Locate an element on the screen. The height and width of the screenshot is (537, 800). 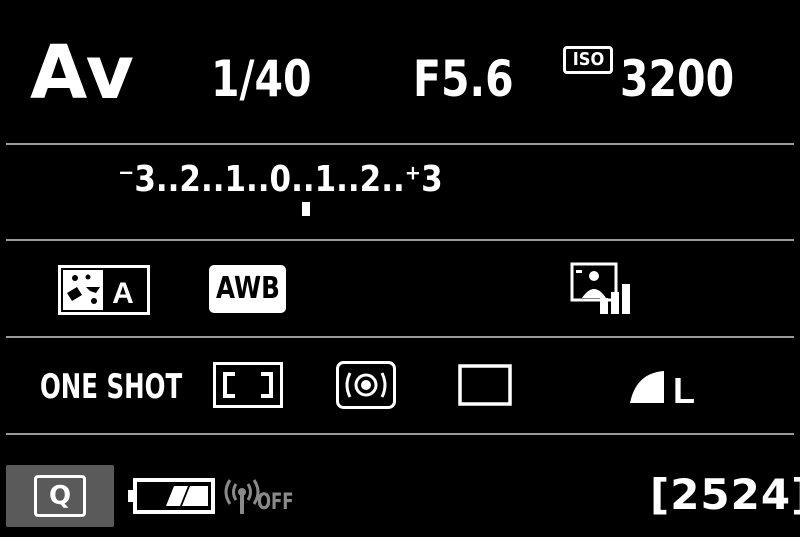
awb-label: AWB is located at coordinates (247, 288).